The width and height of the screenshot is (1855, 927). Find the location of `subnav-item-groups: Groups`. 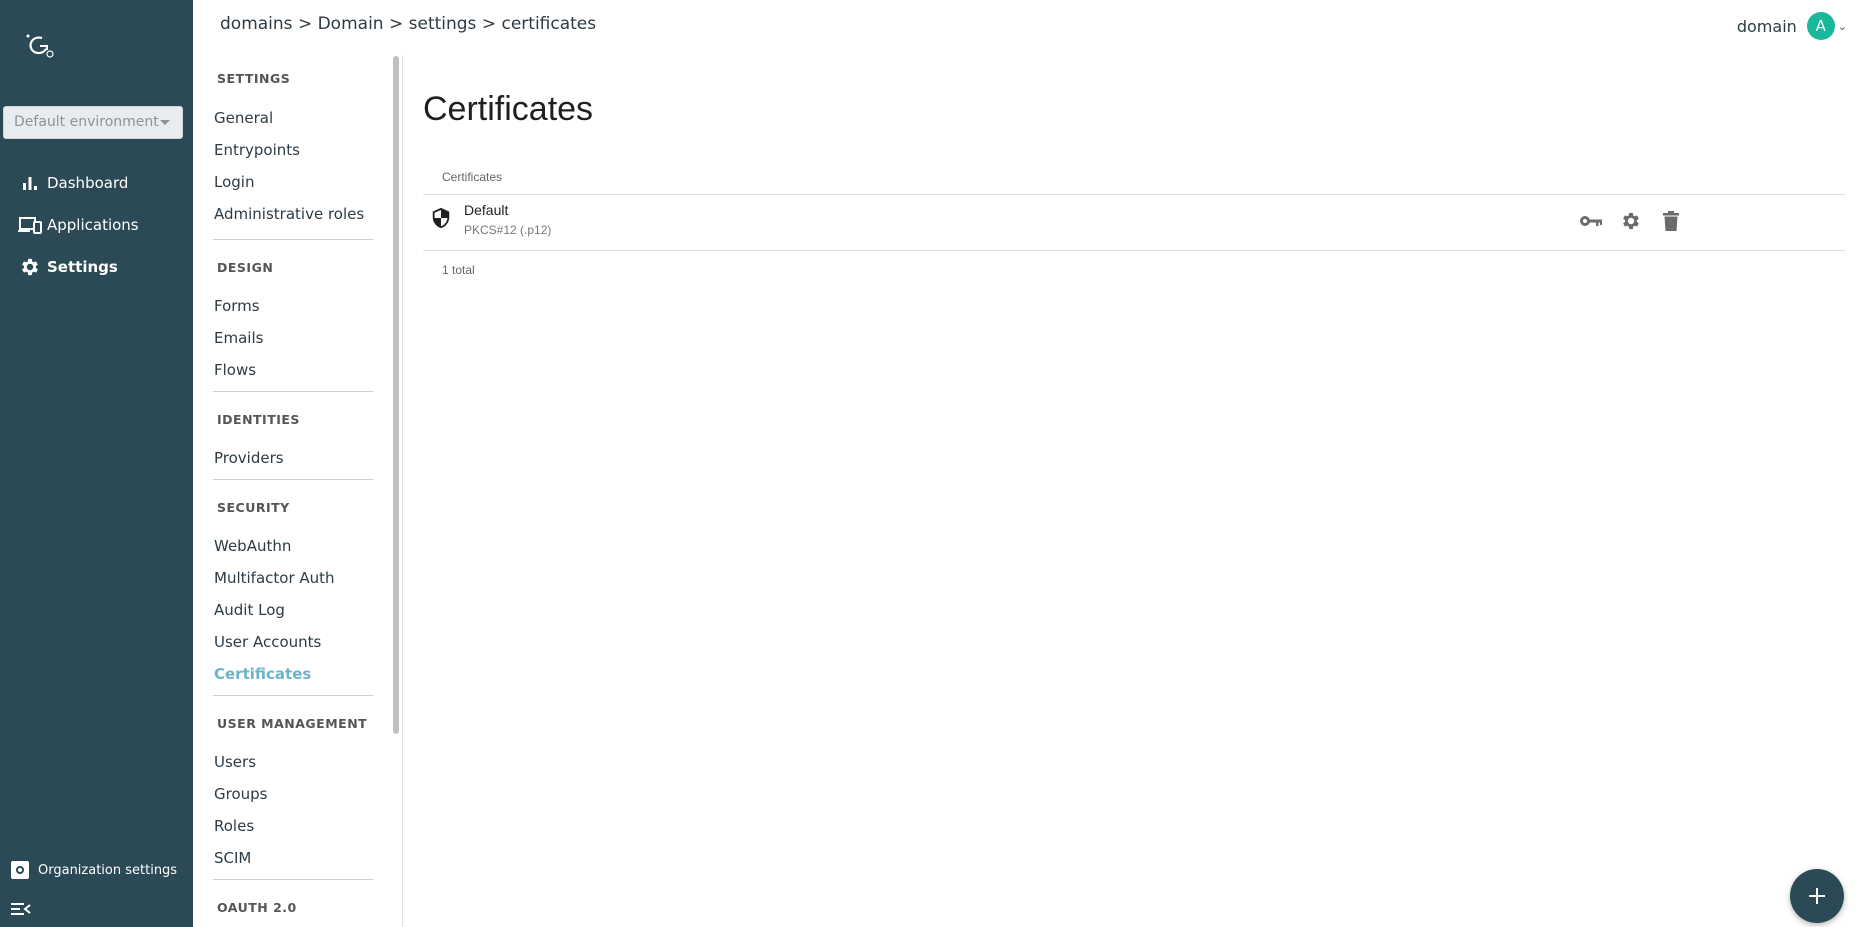

subnav-item-groups: Groups is located at coordinates (240, 794).